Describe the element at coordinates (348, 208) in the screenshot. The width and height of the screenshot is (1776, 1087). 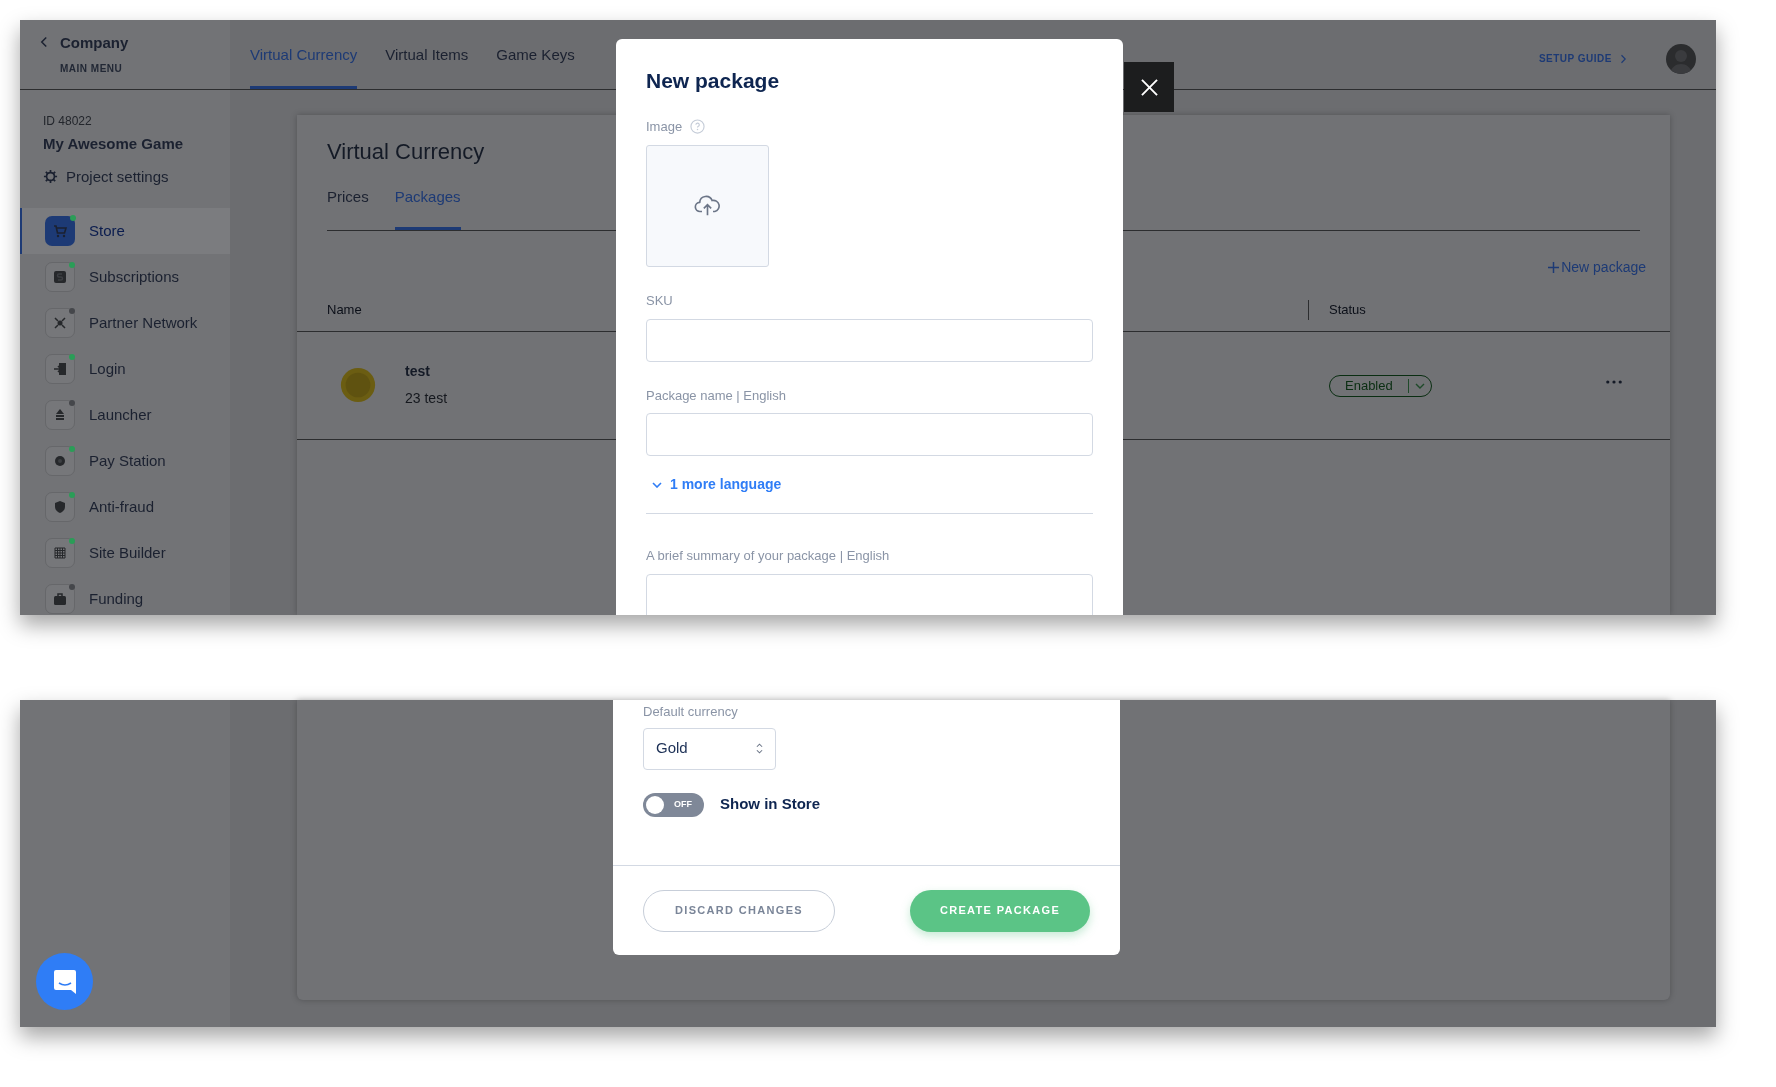
I see `page-tab: Prices` at that location.